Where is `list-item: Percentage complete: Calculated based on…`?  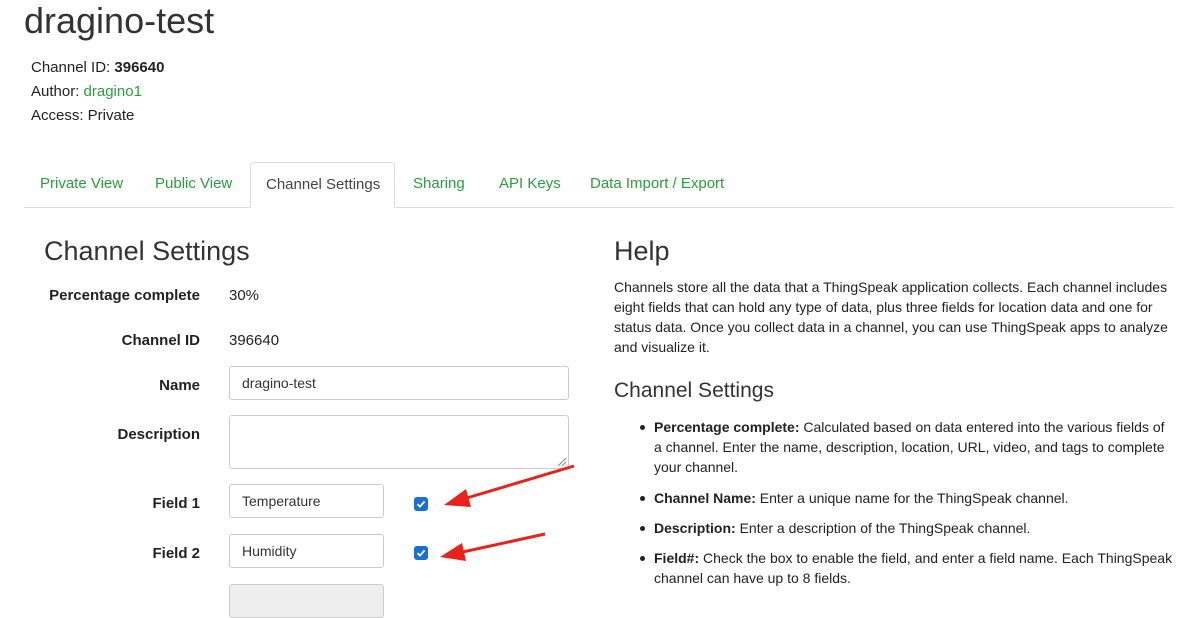 list-item: Percentage complete: Calculated based on… is located at coordinates (907, 447).